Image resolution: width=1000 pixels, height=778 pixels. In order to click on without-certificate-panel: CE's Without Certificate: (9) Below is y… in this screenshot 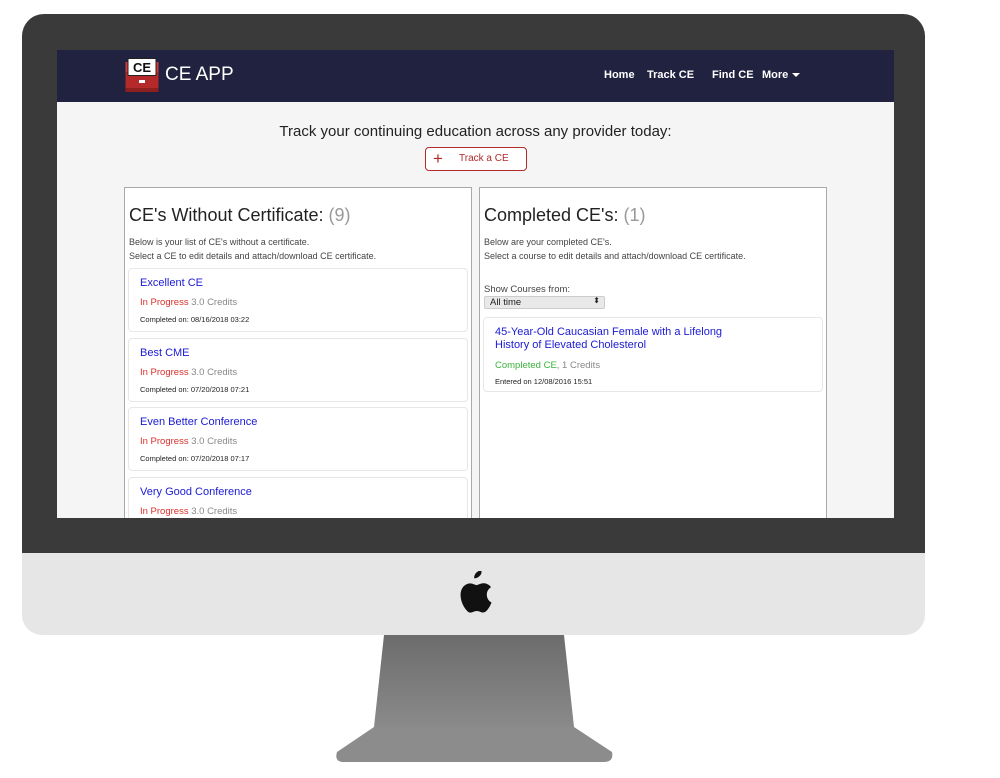, I will do `click(298, 352)`.